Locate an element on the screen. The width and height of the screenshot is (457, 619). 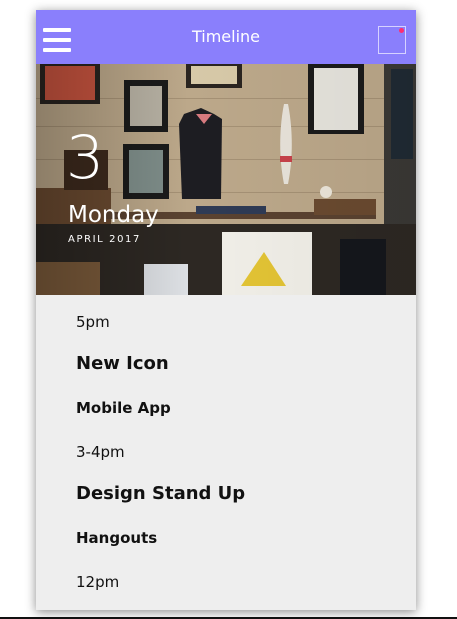
day-number: 3 is located at coordinates (85, 158).